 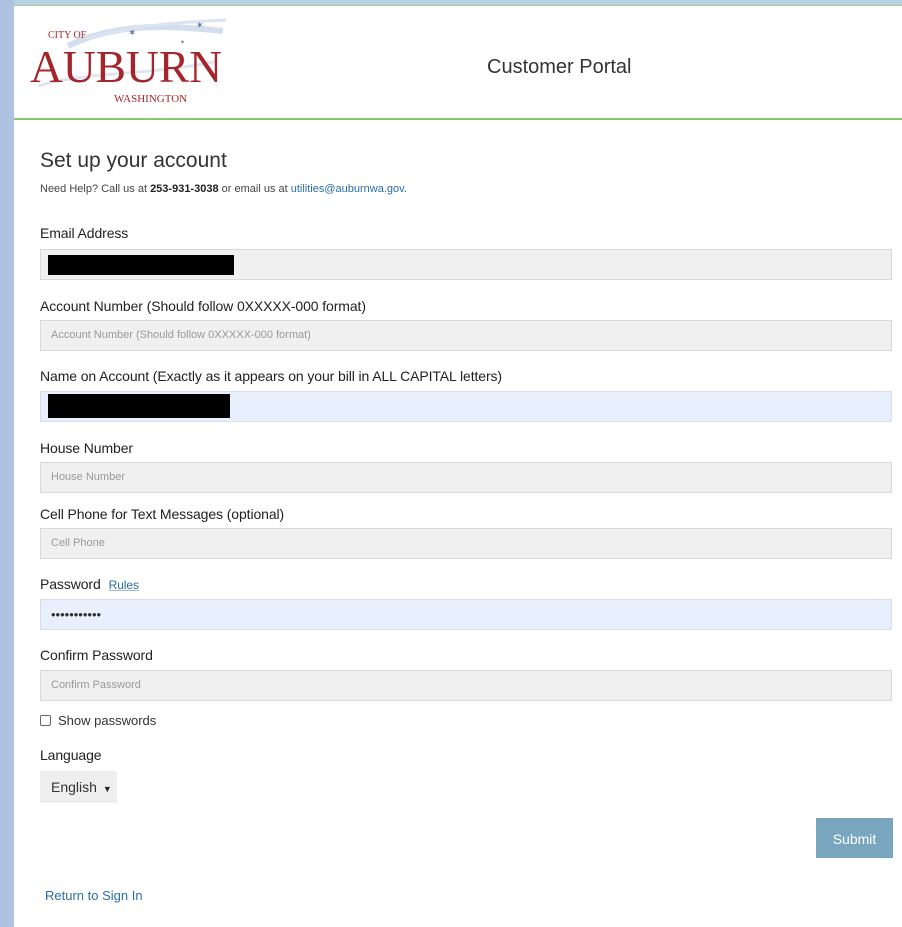 What do you see at coordinates (84, 233) in the screenshot?
I see `email-label: Email Address` at bounding box center [84, 233].